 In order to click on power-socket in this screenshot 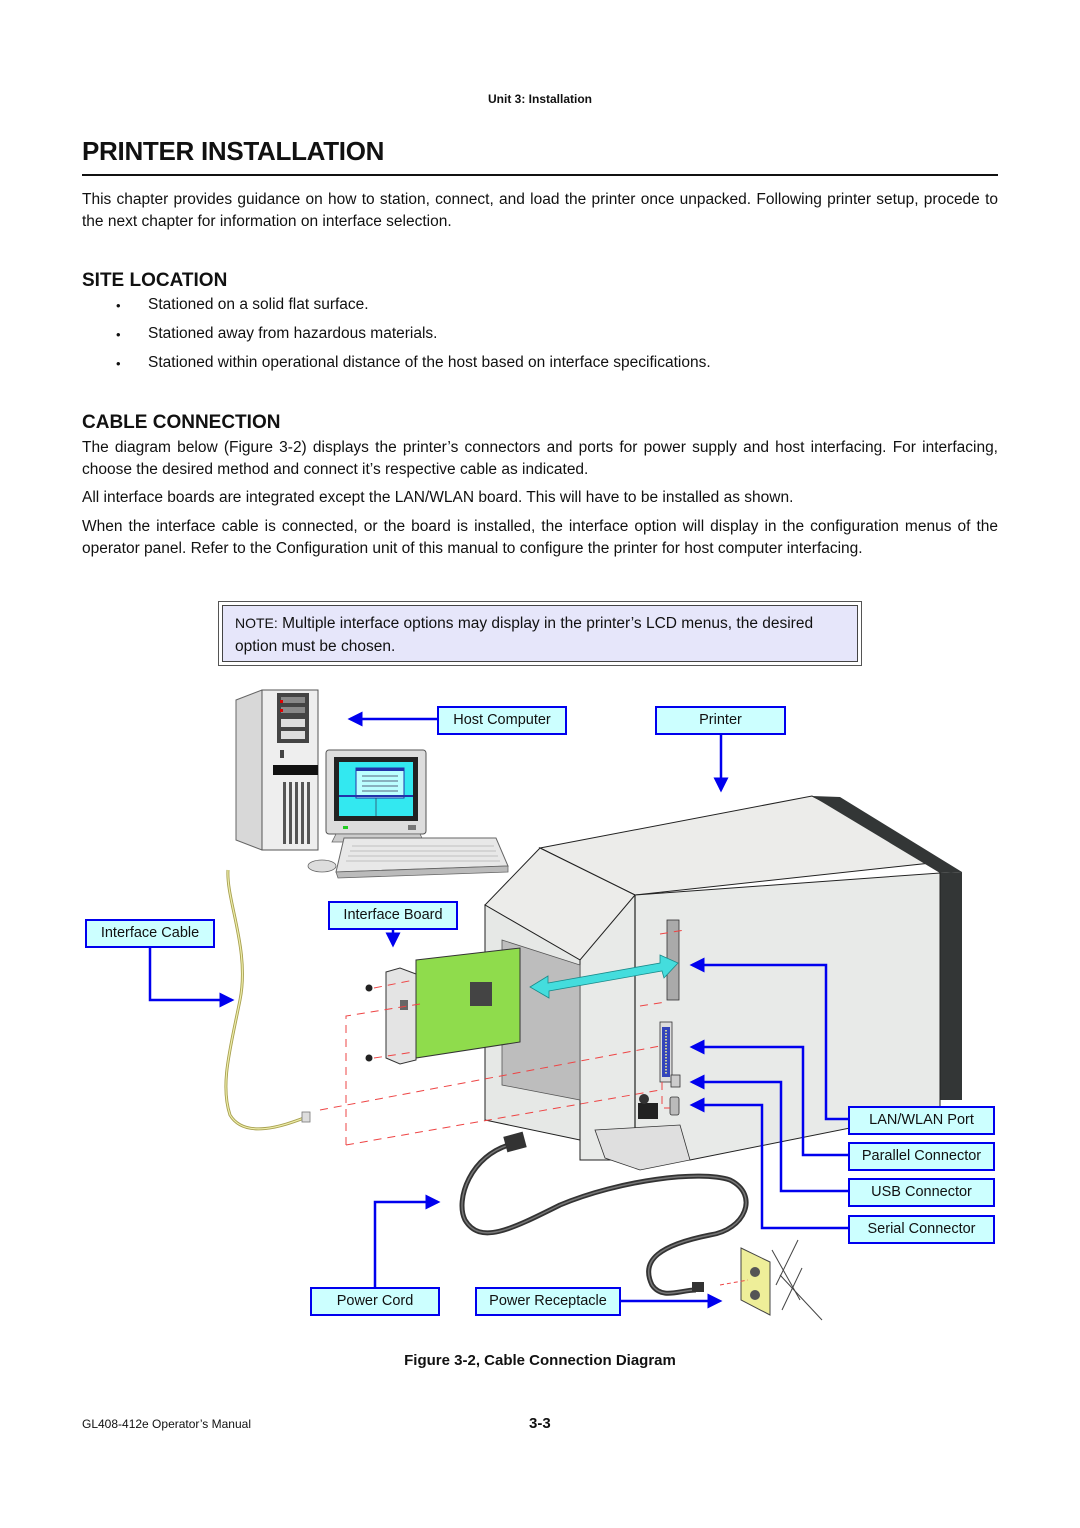, I will do `click(648, 1111)`.